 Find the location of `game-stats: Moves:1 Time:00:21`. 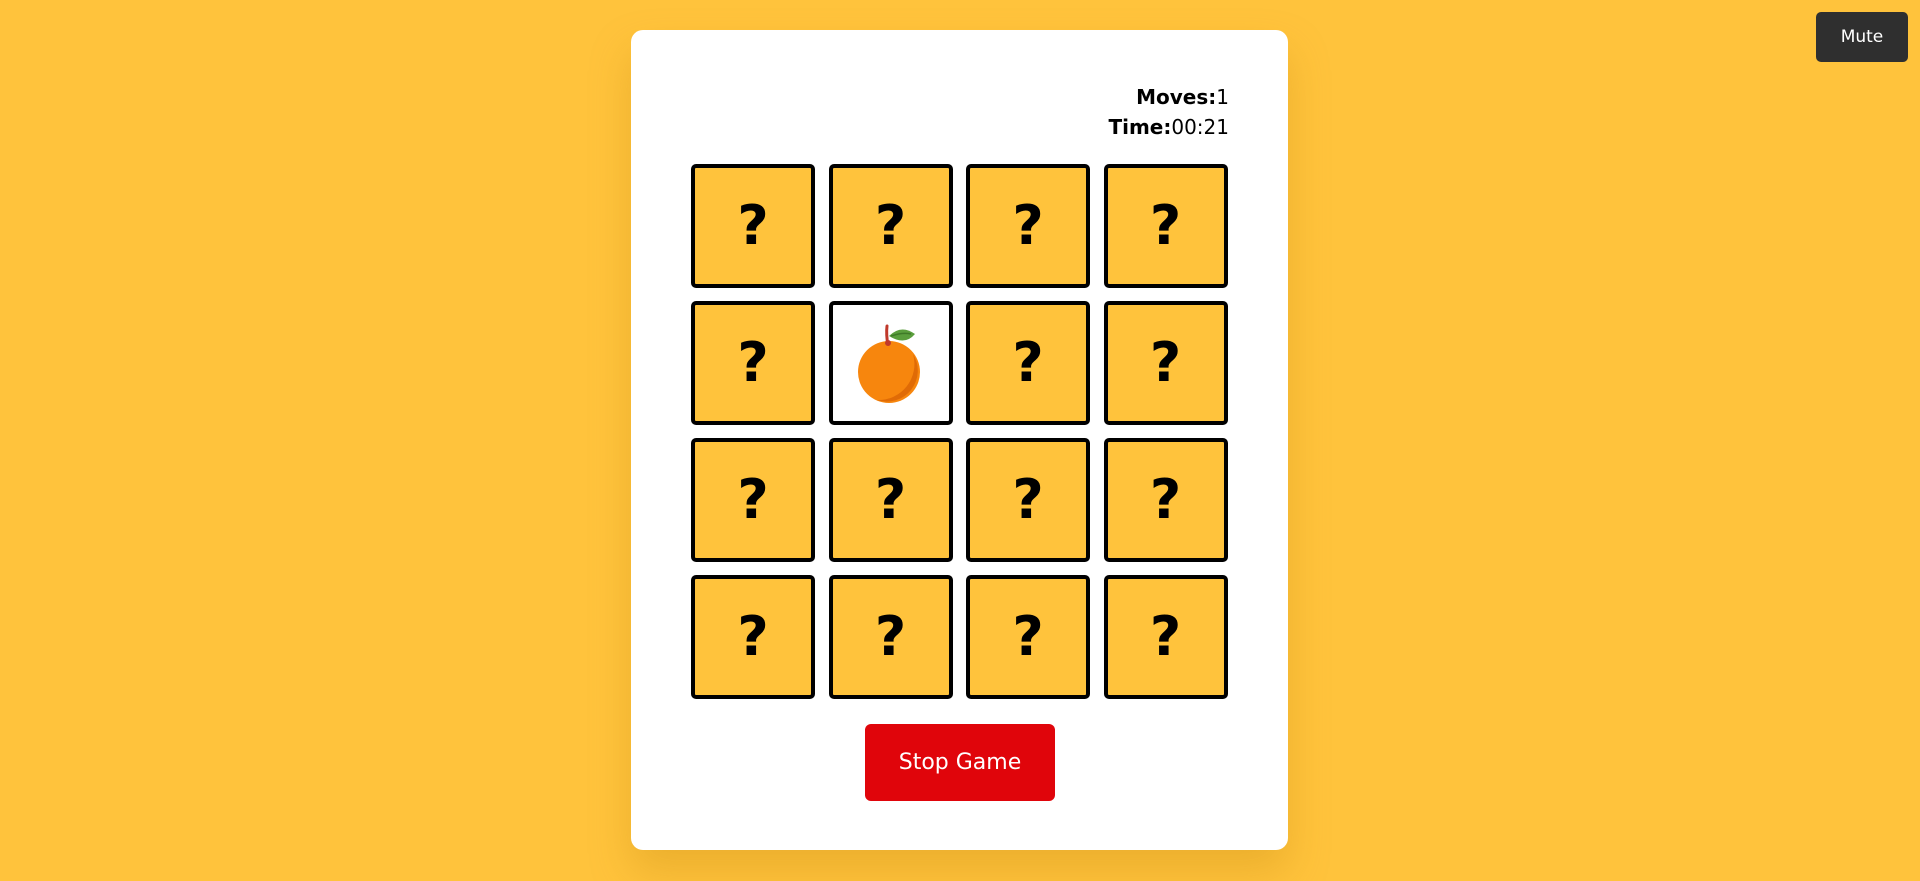

game-stats: Moves:1 Time:00:21 is located at coordinates (1168, 112).